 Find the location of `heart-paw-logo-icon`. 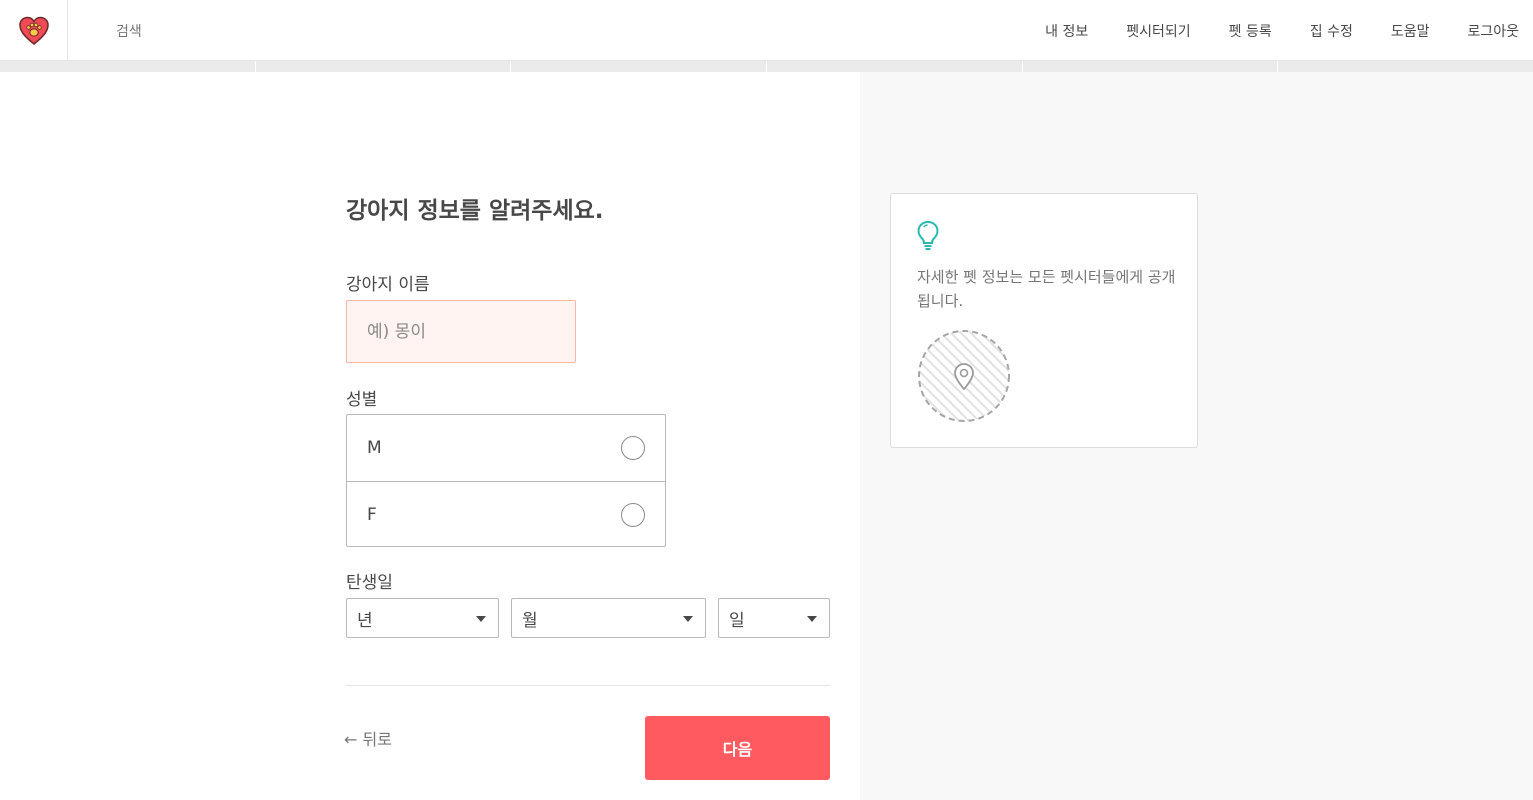

heart-paw-logo-icon is located at coordinates (33, 30).